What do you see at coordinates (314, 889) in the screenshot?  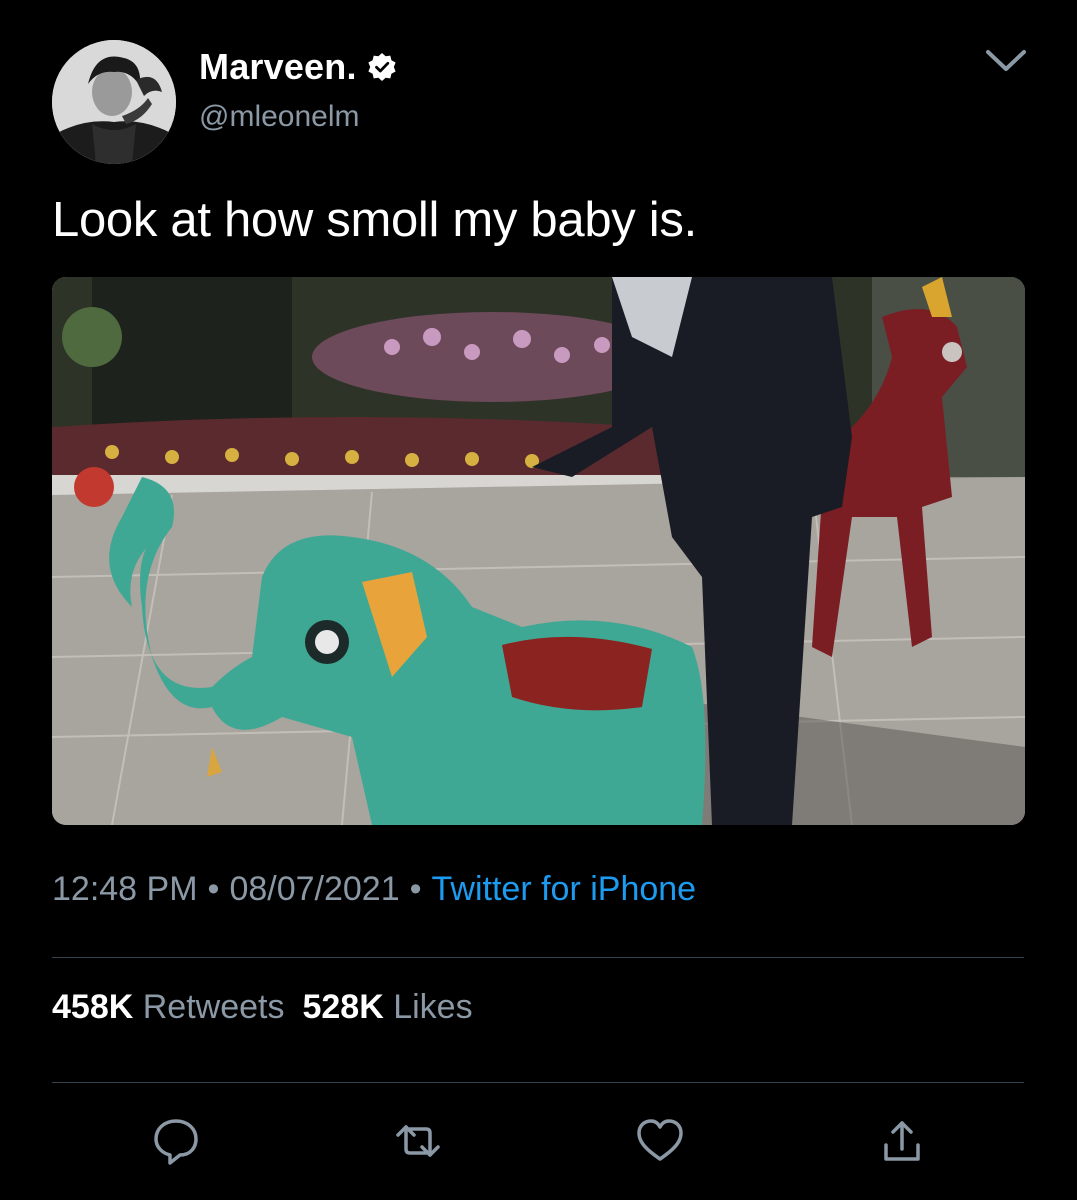 I see `tweet-date: 08/07/2021` at bounding box center [314, 889].